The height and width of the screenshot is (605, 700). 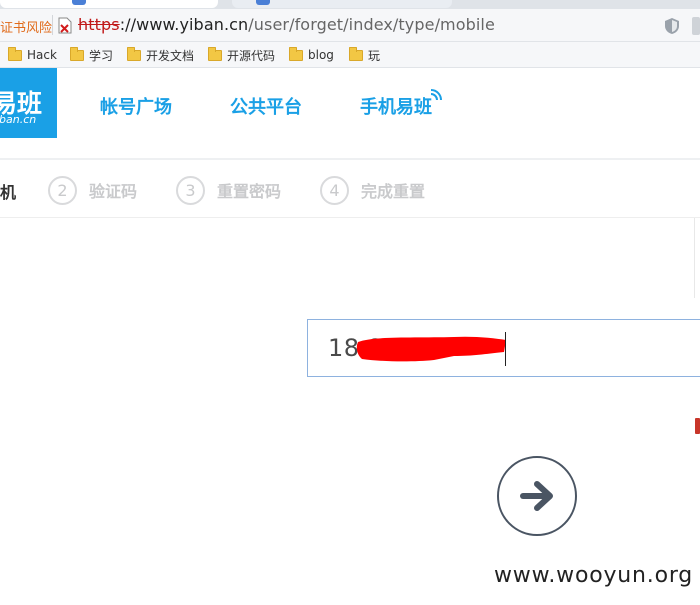 What do you see at coordinates (18, 119) in the screenshot?
I see `logo-domain: iban.cn` at bounding box center [18, 119].